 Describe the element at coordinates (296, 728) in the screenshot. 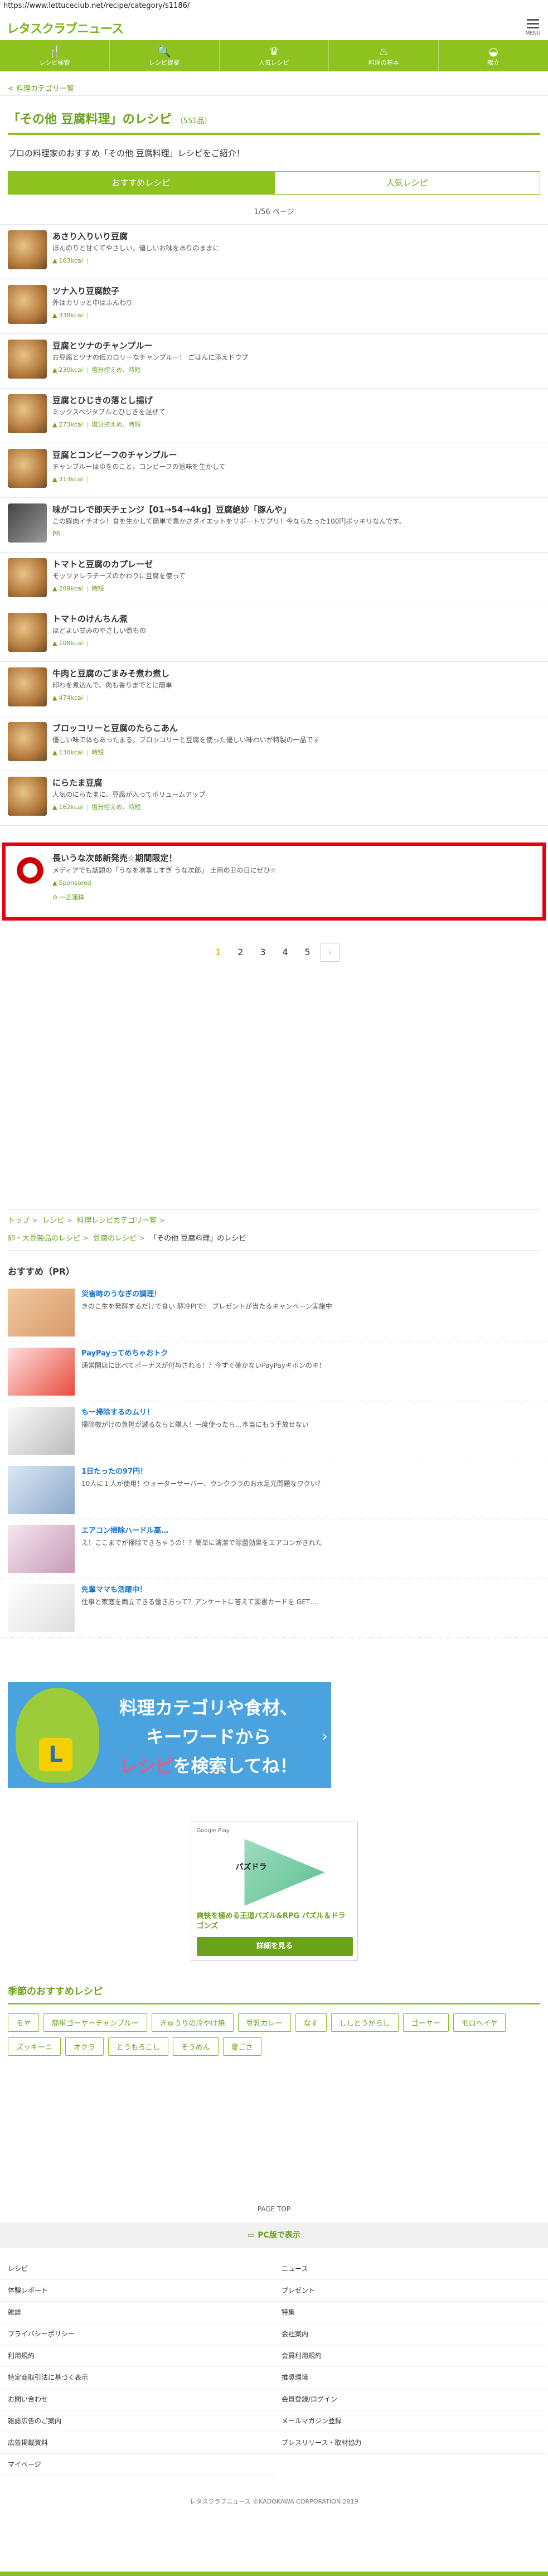

I see `recipe-name: ブロッコリーと豆腐のたらこあん` at that location.